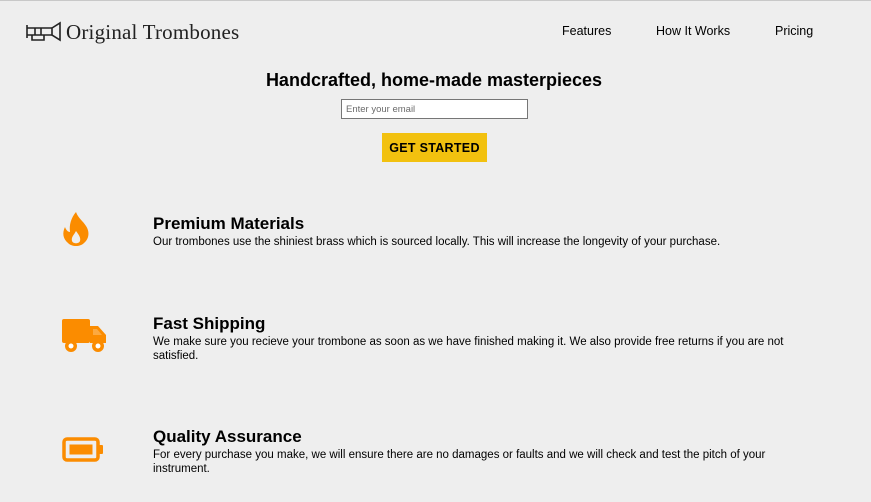 The width and height of the screenshot is (871, 502). What do you see at coordinates (82, 449) in the screenshot?
I see `battery-icon` at bounding box center [82, 449].